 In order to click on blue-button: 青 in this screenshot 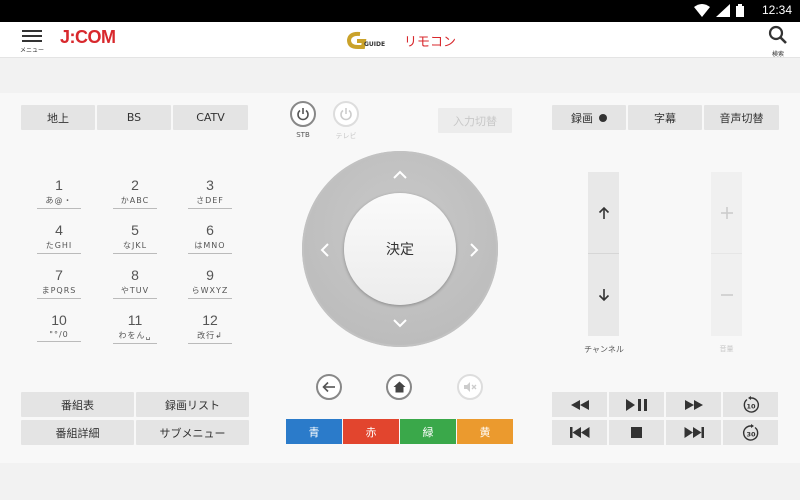, I will do `click(314, 431)`.